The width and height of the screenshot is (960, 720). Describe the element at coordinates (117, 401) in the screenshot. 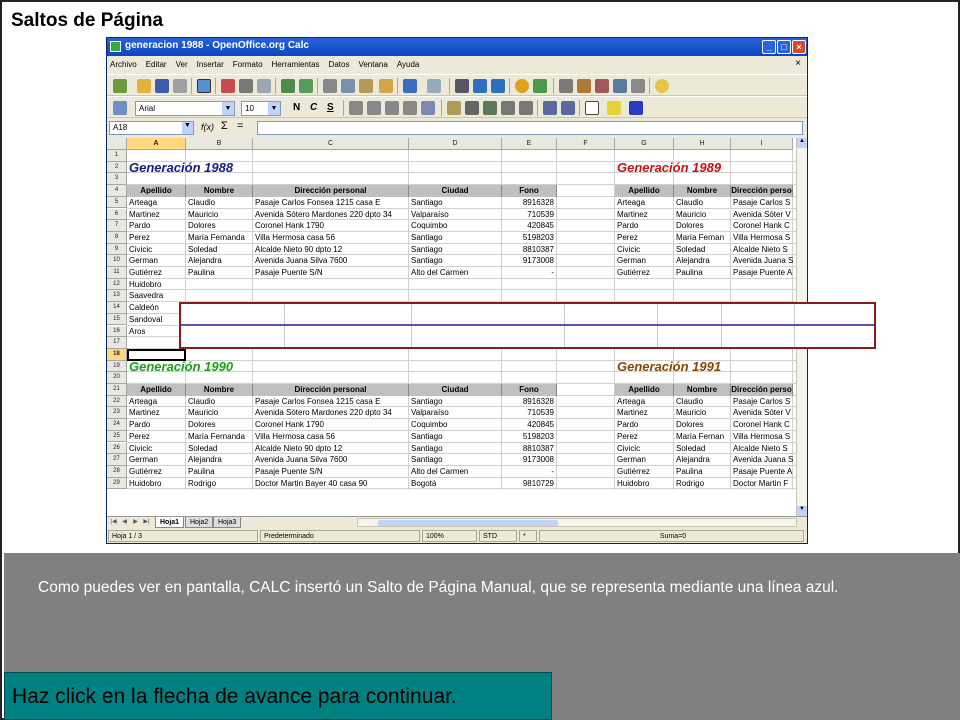

I see `row-header-22: 22` at that location.